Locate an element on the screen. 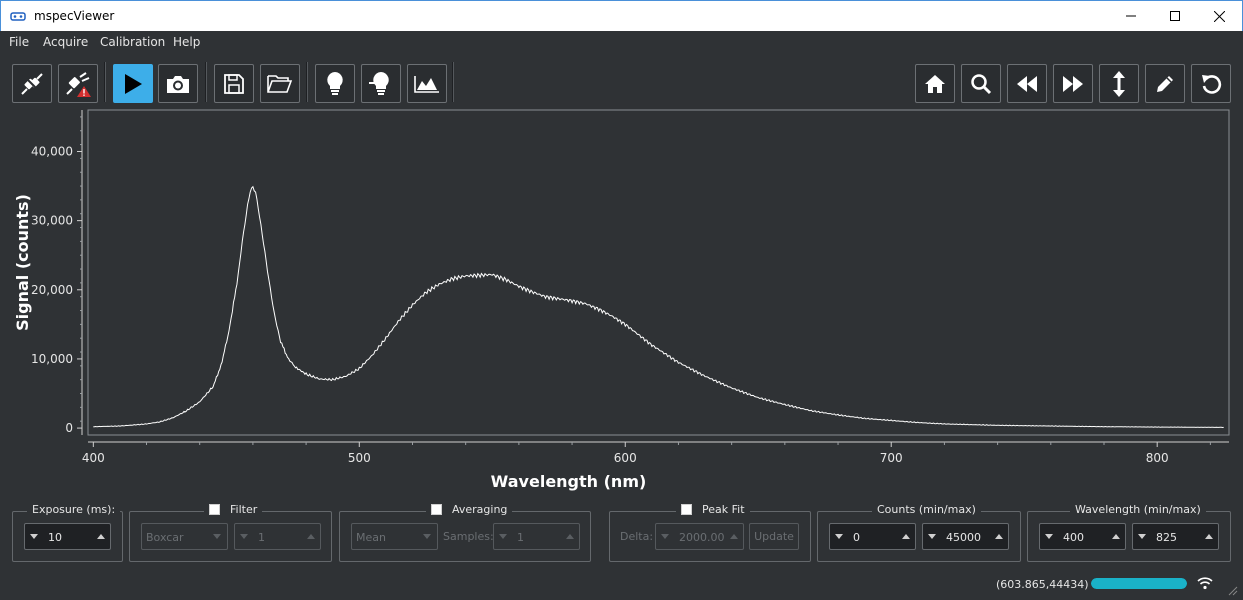  samples-label: Samples: is located at coordinates (468, 536).